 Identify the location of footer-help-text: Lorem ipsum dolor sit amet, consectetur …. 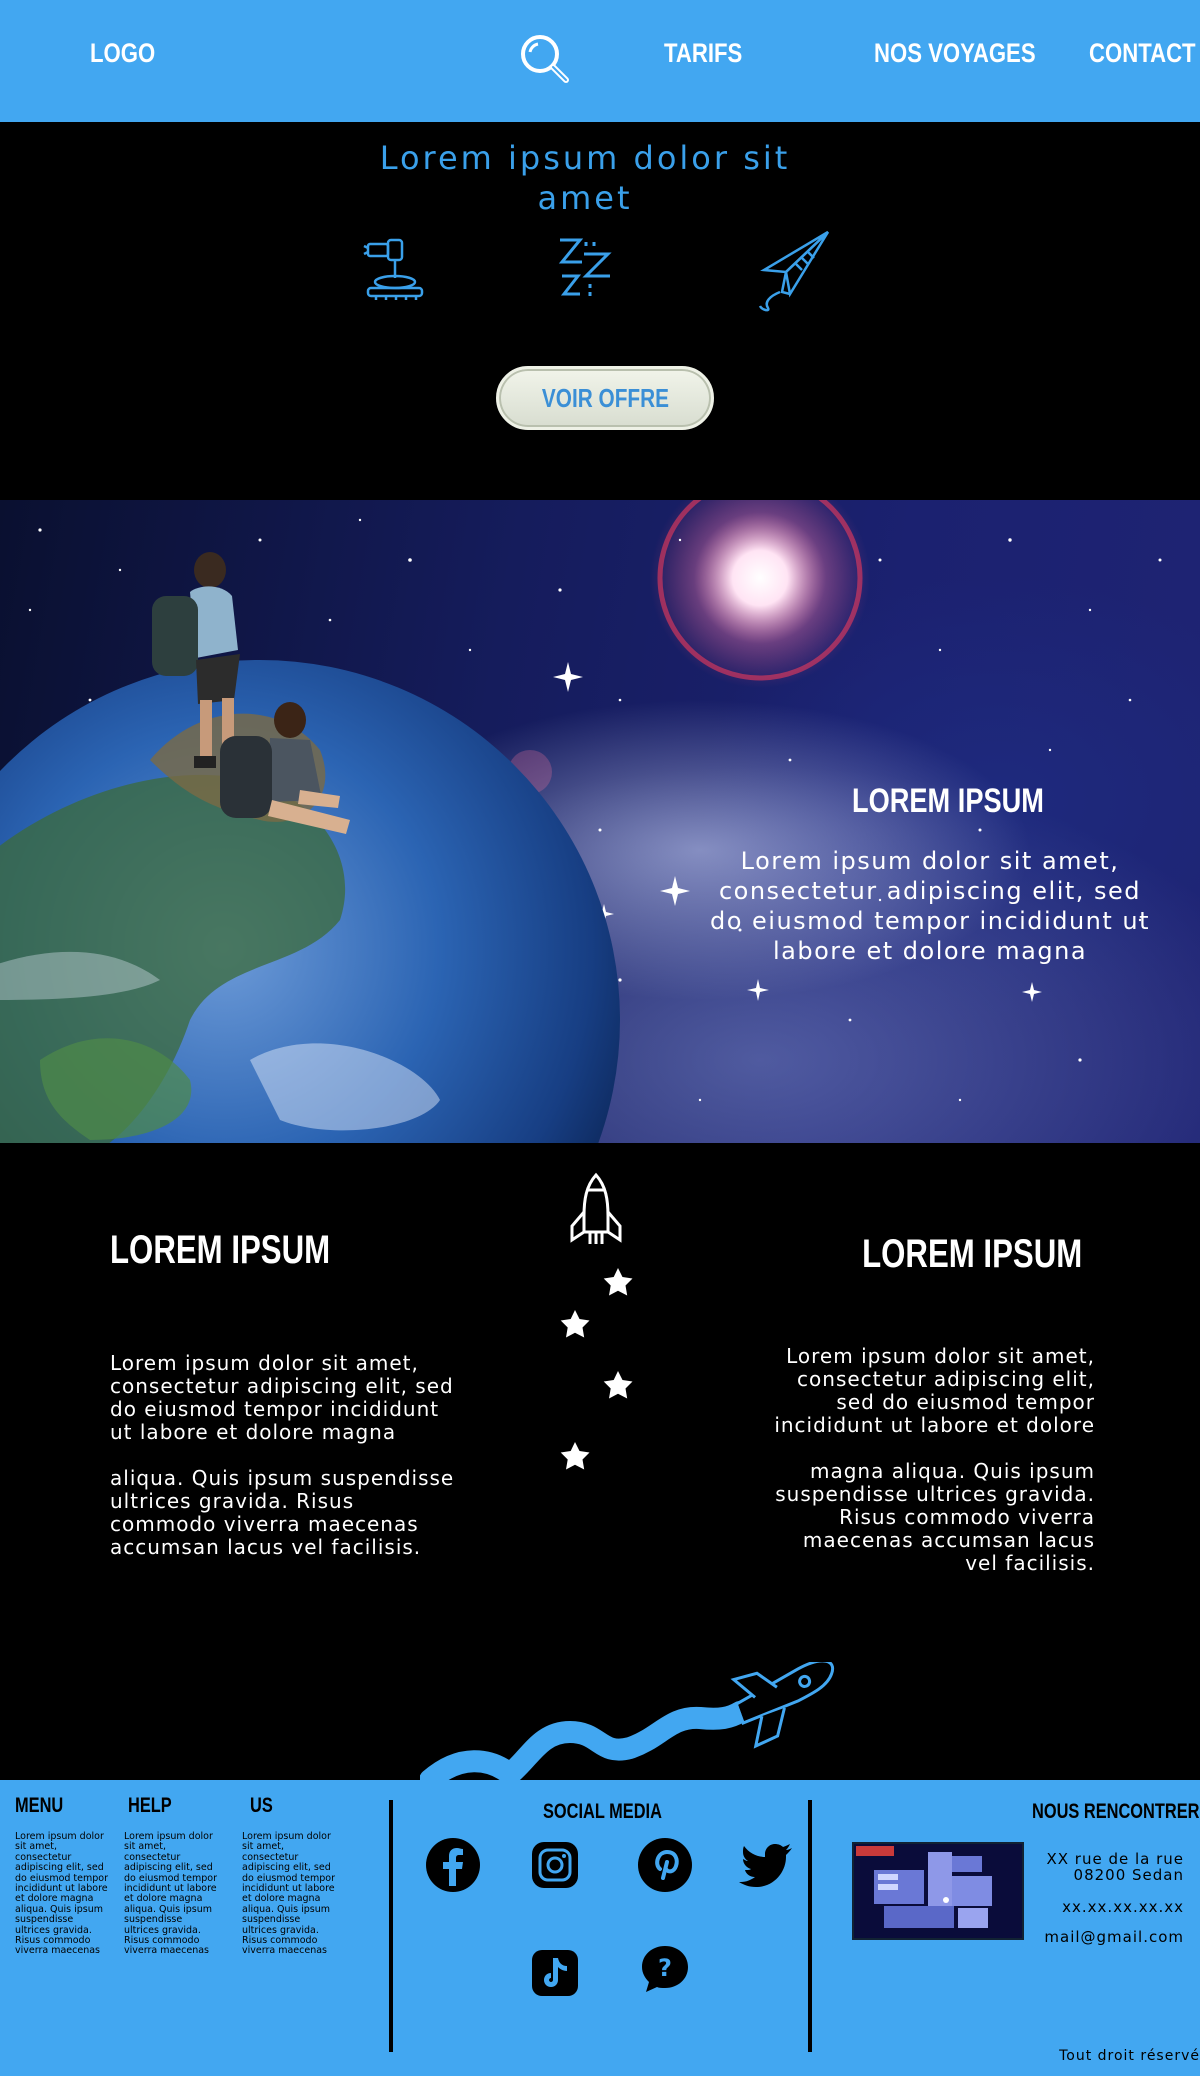
(171, 1894).